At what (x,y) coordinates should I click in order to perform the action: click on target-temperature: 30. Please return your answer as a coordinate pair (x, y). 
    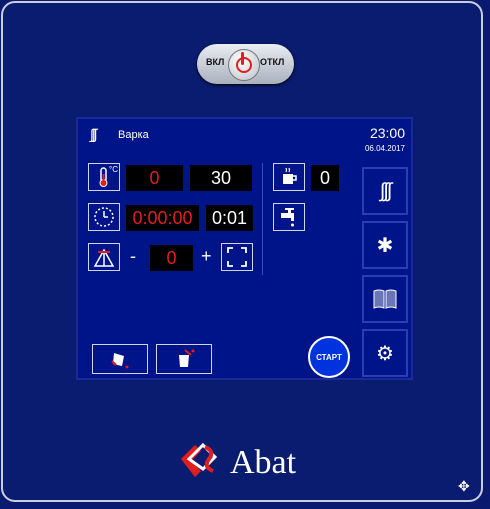
    Looking at the image, I should click on (221, 178).